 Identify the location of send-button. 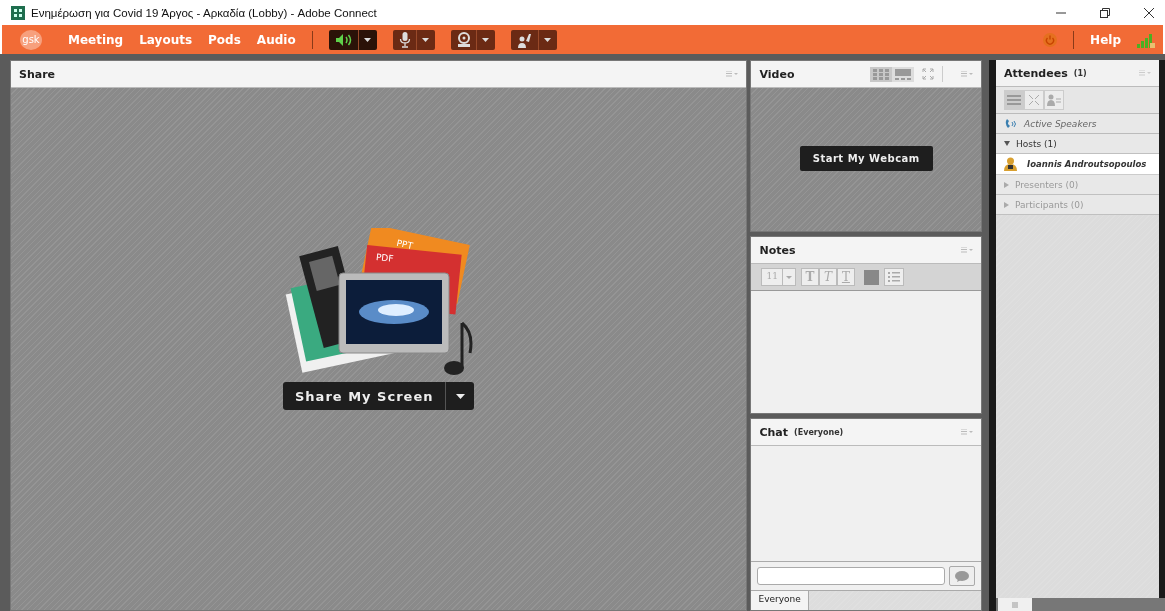
(962, 576).